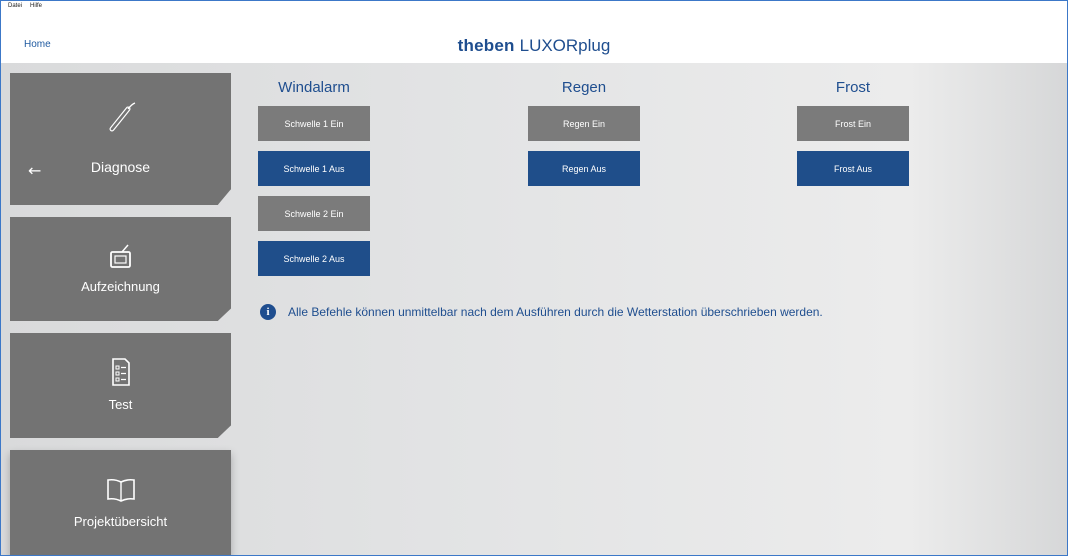  What do you see at coordinates (36, 6) in the screenshot?
I see `menu-help: Hilfe` at bounding box center [36, 6].